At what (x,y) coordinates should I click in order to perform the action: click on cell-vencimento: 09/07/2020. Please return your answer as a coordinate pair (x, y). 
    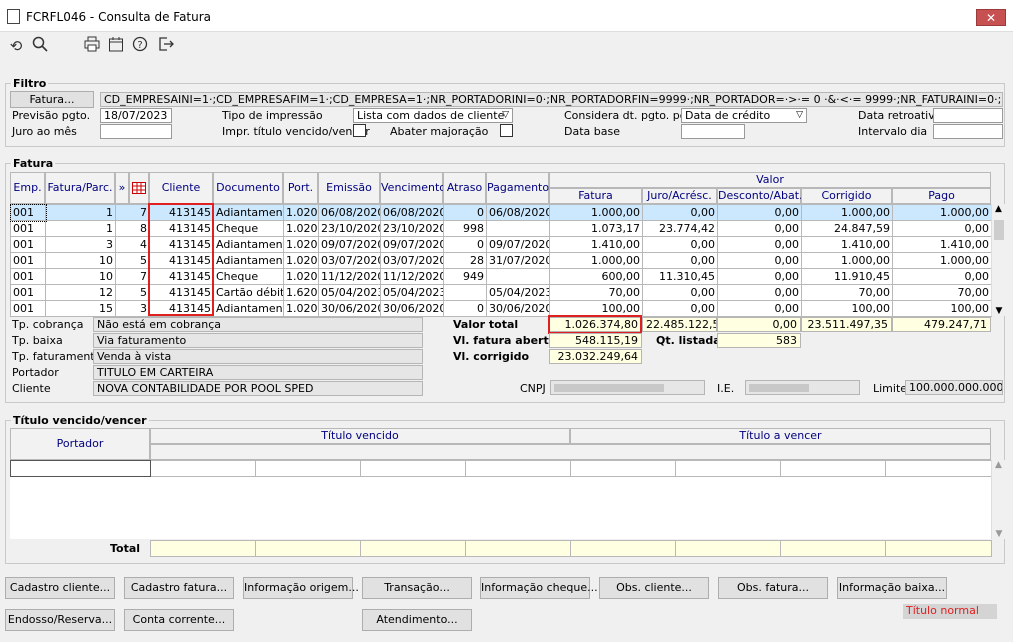
    Looking at the image, I should click on (412, 244).